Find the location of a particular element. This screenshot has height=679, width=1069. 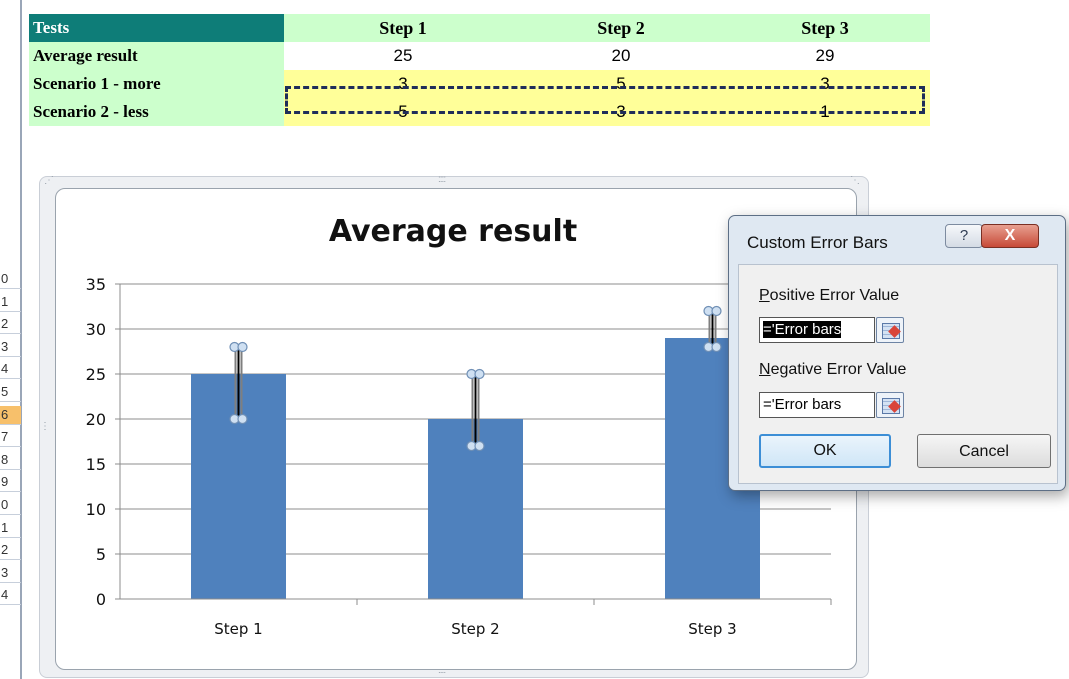

ok-button: OK is located at coordinates (825, 451).